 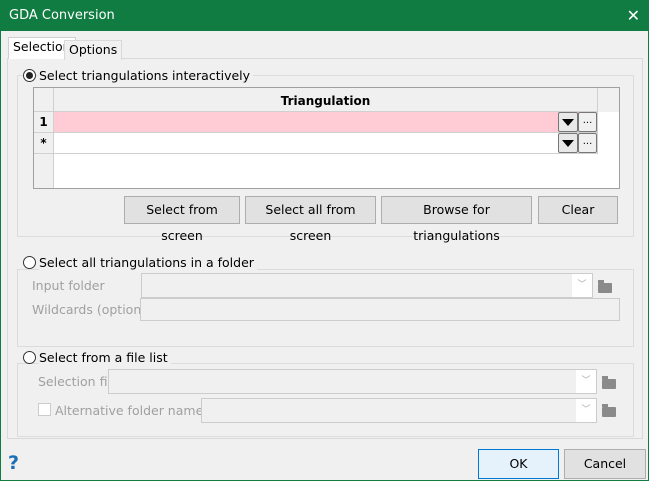 What do you see at coordinates (352, 381) in the screenshot?
I see `selection-file-combo: ﹀` at bounding box center [352, 381].